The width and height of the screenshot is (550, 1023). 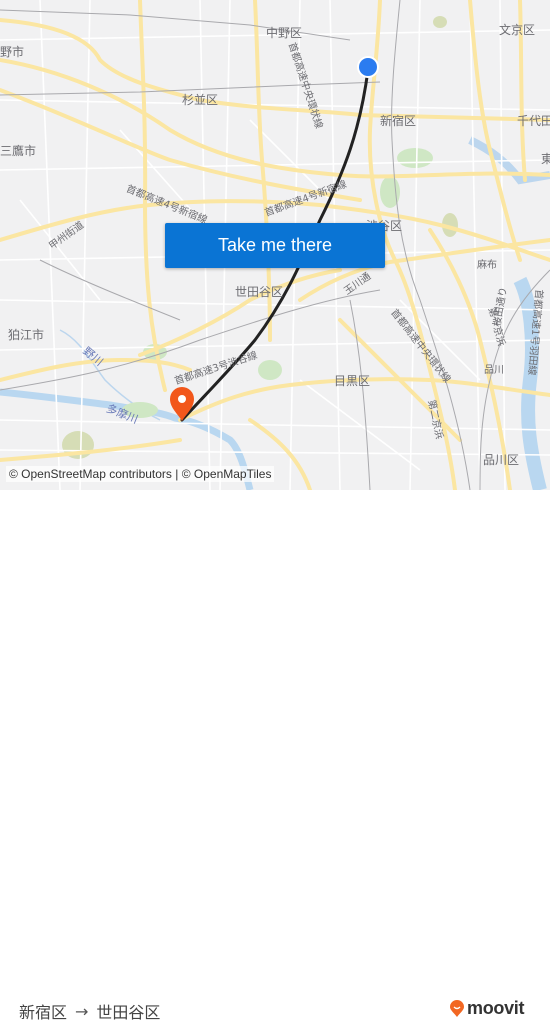 What do you see at coordinates (352, 381) in the screenshot?
I see `map-label-meguro: 目黒区` at bounding box center [352, 381].